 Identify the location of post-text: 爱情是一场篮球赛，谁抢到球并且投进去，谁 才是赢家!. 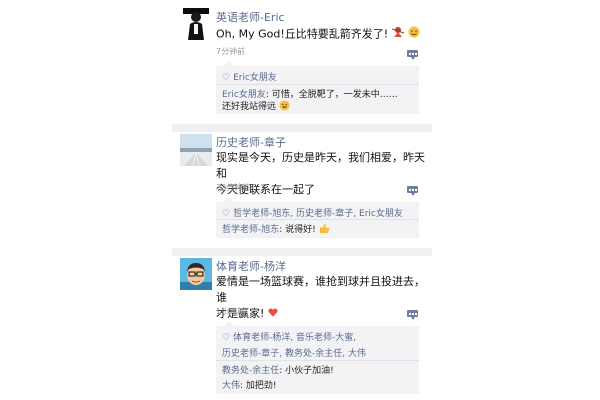
(323, 298).